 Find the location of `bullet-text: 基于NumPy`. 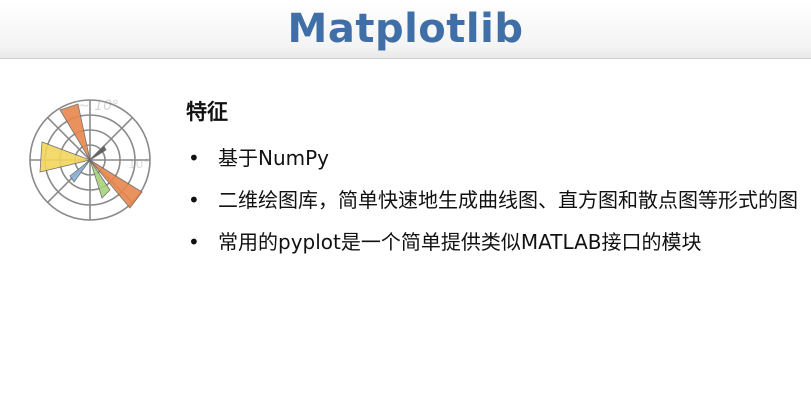

bullet-text: 基于NumPy is located at coordinates (274, 158).